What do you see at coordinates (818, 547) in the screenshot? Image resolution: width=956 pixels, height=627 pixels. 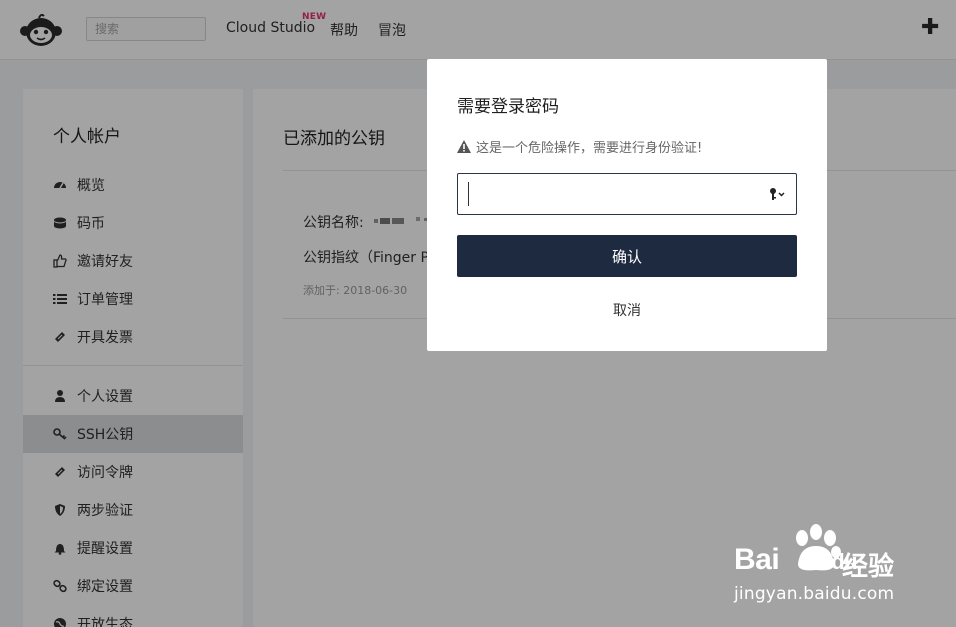 I see `baidu-paw-icon` at bounding box center [818, 547].